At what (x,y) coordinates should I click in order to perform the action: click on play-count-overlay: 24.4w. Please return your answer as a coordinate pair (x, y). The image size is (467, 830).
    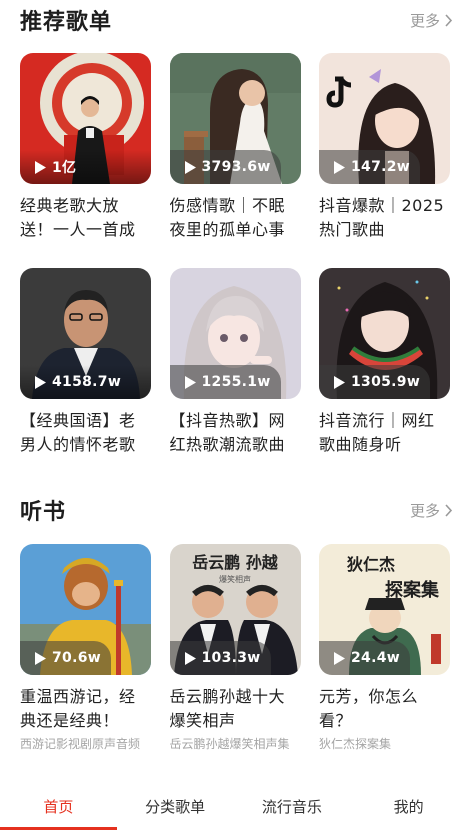
    Looking at the image, I should click on (364, 658).